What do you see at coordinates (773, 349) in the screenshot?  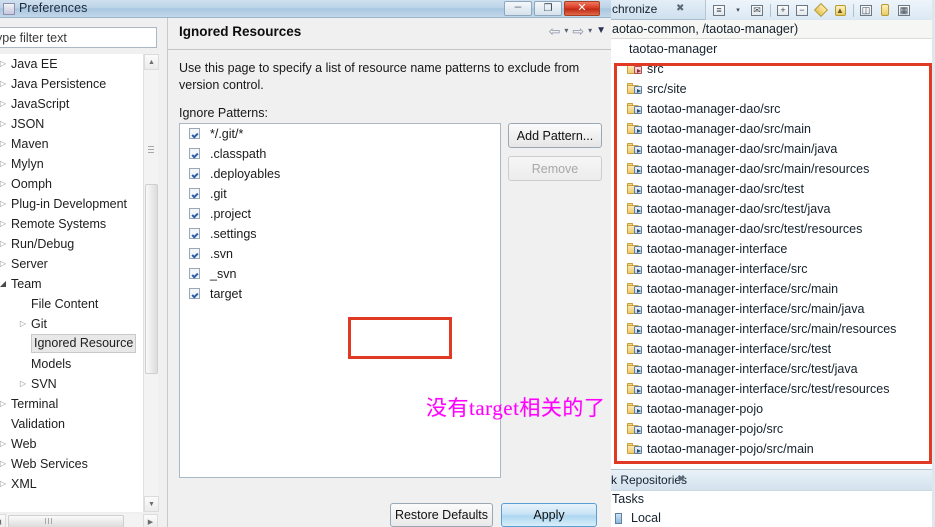 I see `resource-tree-row: taotao-manager-interface/src/test` at bounding box center [773, 349].